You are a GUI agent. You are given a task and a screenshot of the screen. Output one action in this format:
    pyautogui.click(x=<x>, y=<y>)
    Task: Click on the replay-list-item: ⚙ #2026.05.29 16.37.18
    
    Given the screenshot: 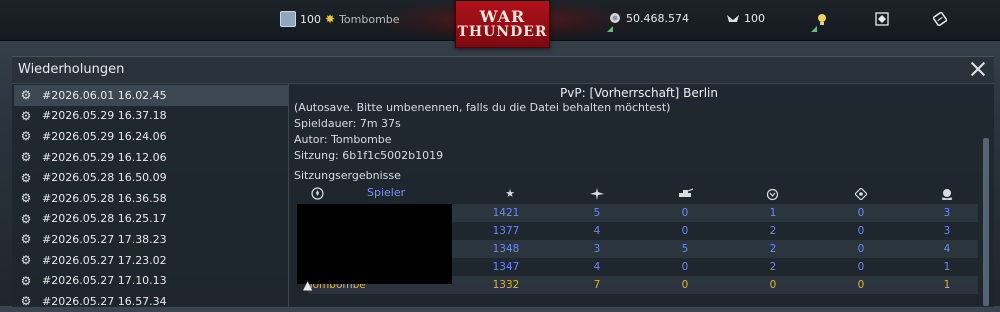 What is the action you would take?
    pyautogui.click(x=151, y=116)
    